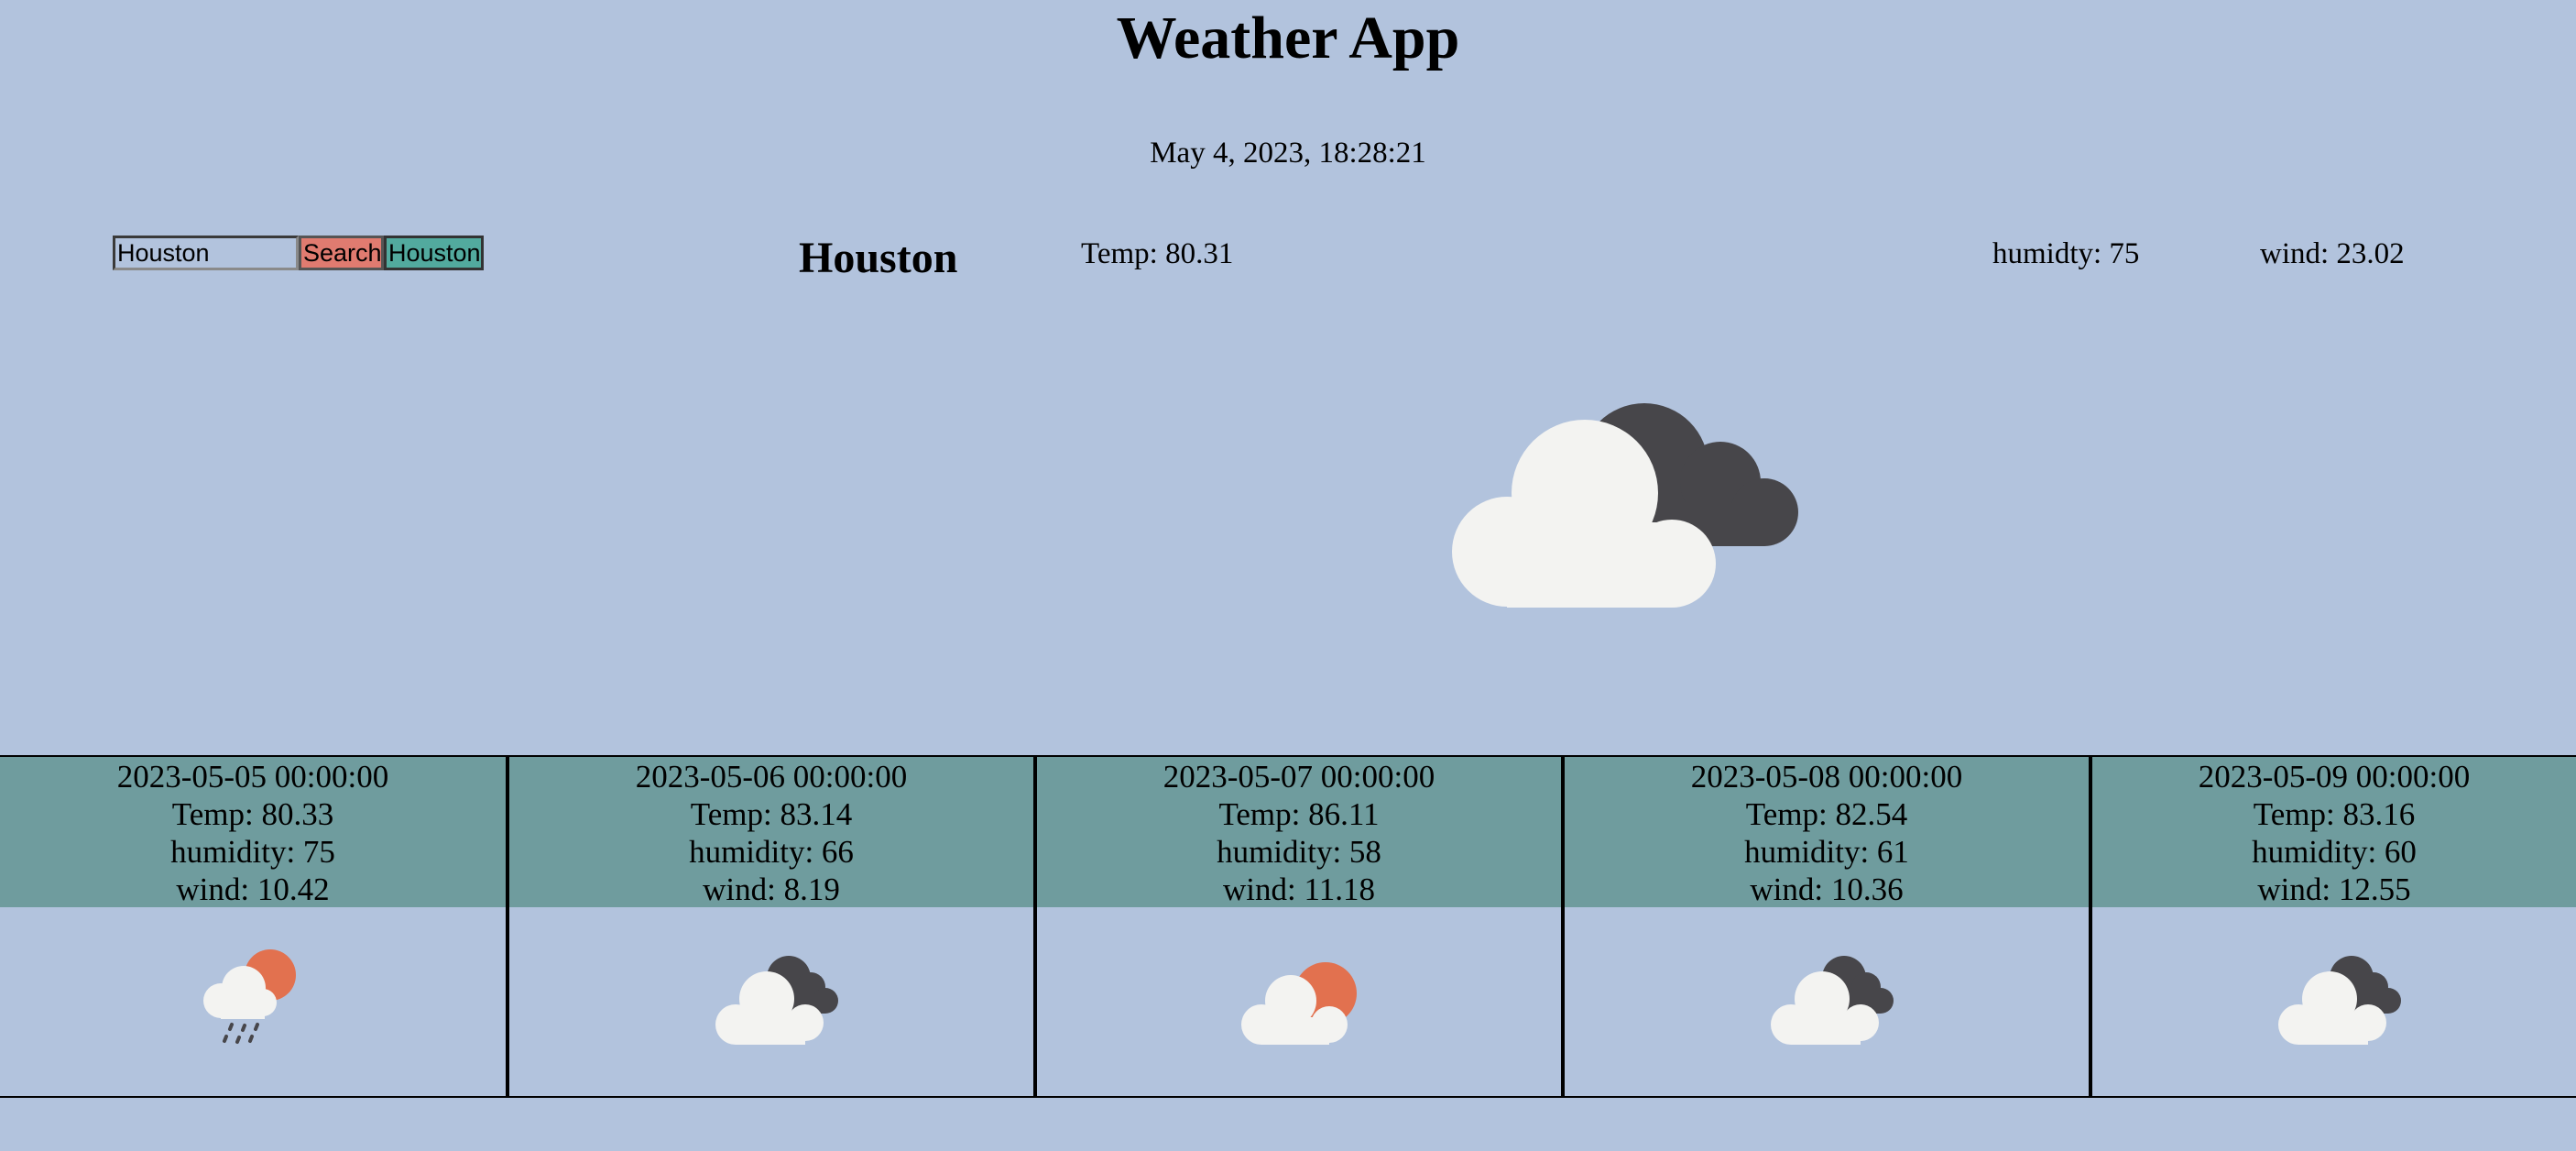 The image size is (2576, 1151). I want to click on city-search-input, so click(206, 253).